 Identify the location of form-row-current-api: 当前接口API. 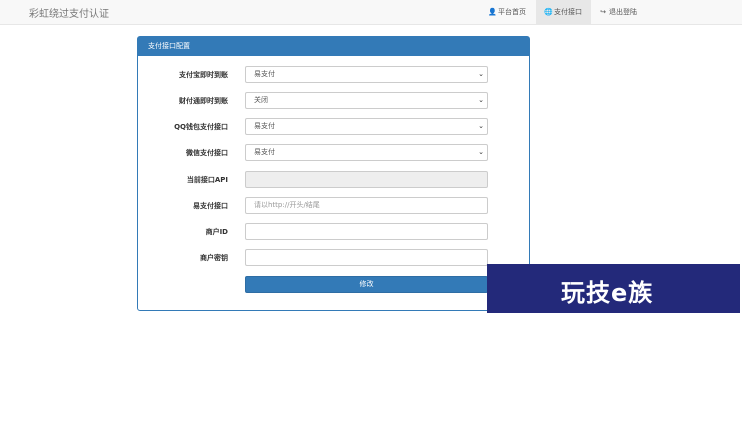
(333, 180).